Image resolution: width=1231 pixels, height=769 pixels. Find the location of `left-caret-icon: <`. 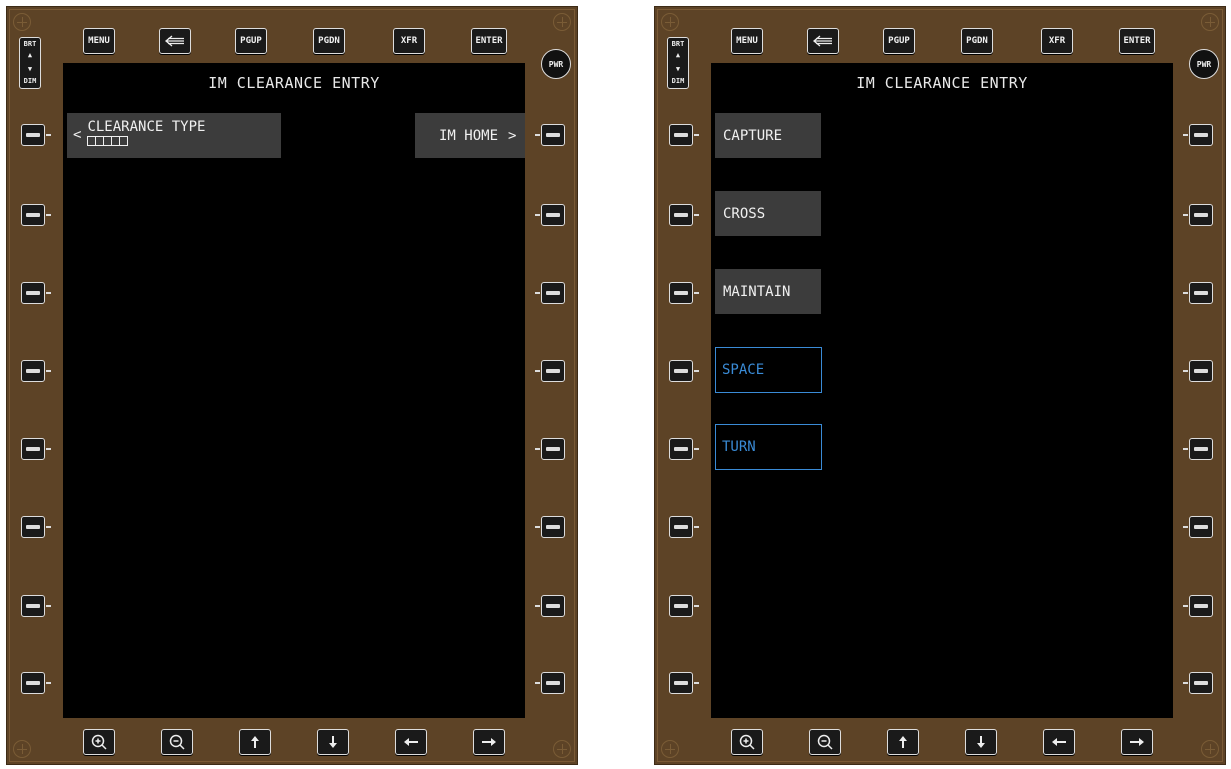

left-caret-icon: < is located at coordinates (77, 135).